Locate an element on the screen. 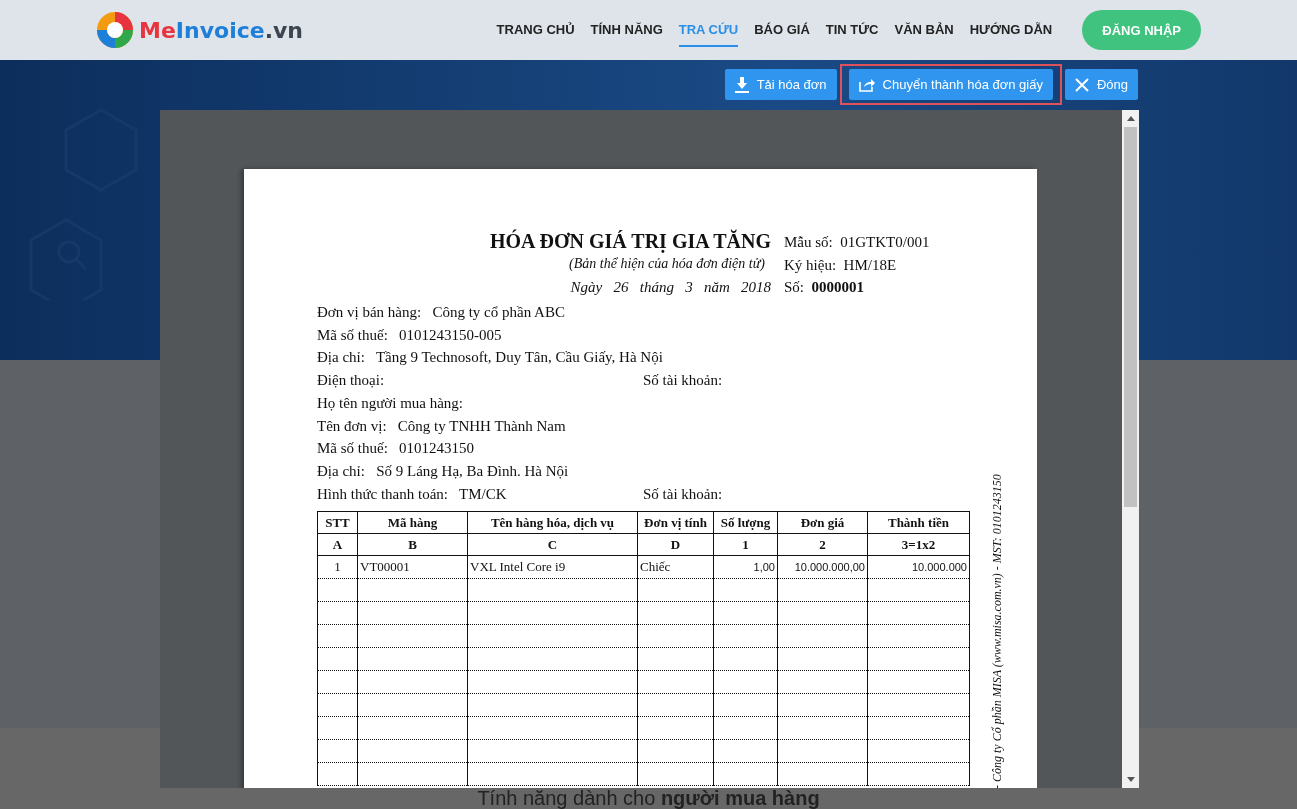  column-code: C is located at coordinates (552, 544).